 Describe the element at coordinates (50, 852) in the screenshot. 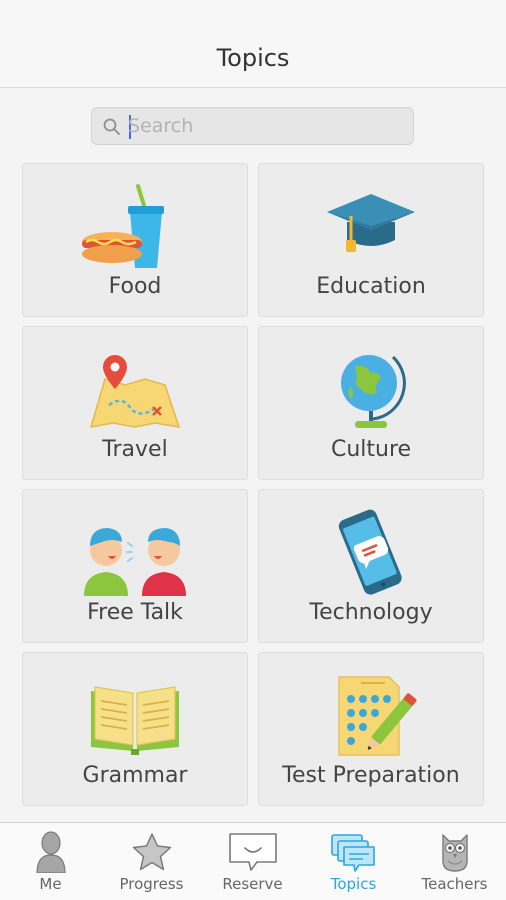

I see `person-icon` at that location.